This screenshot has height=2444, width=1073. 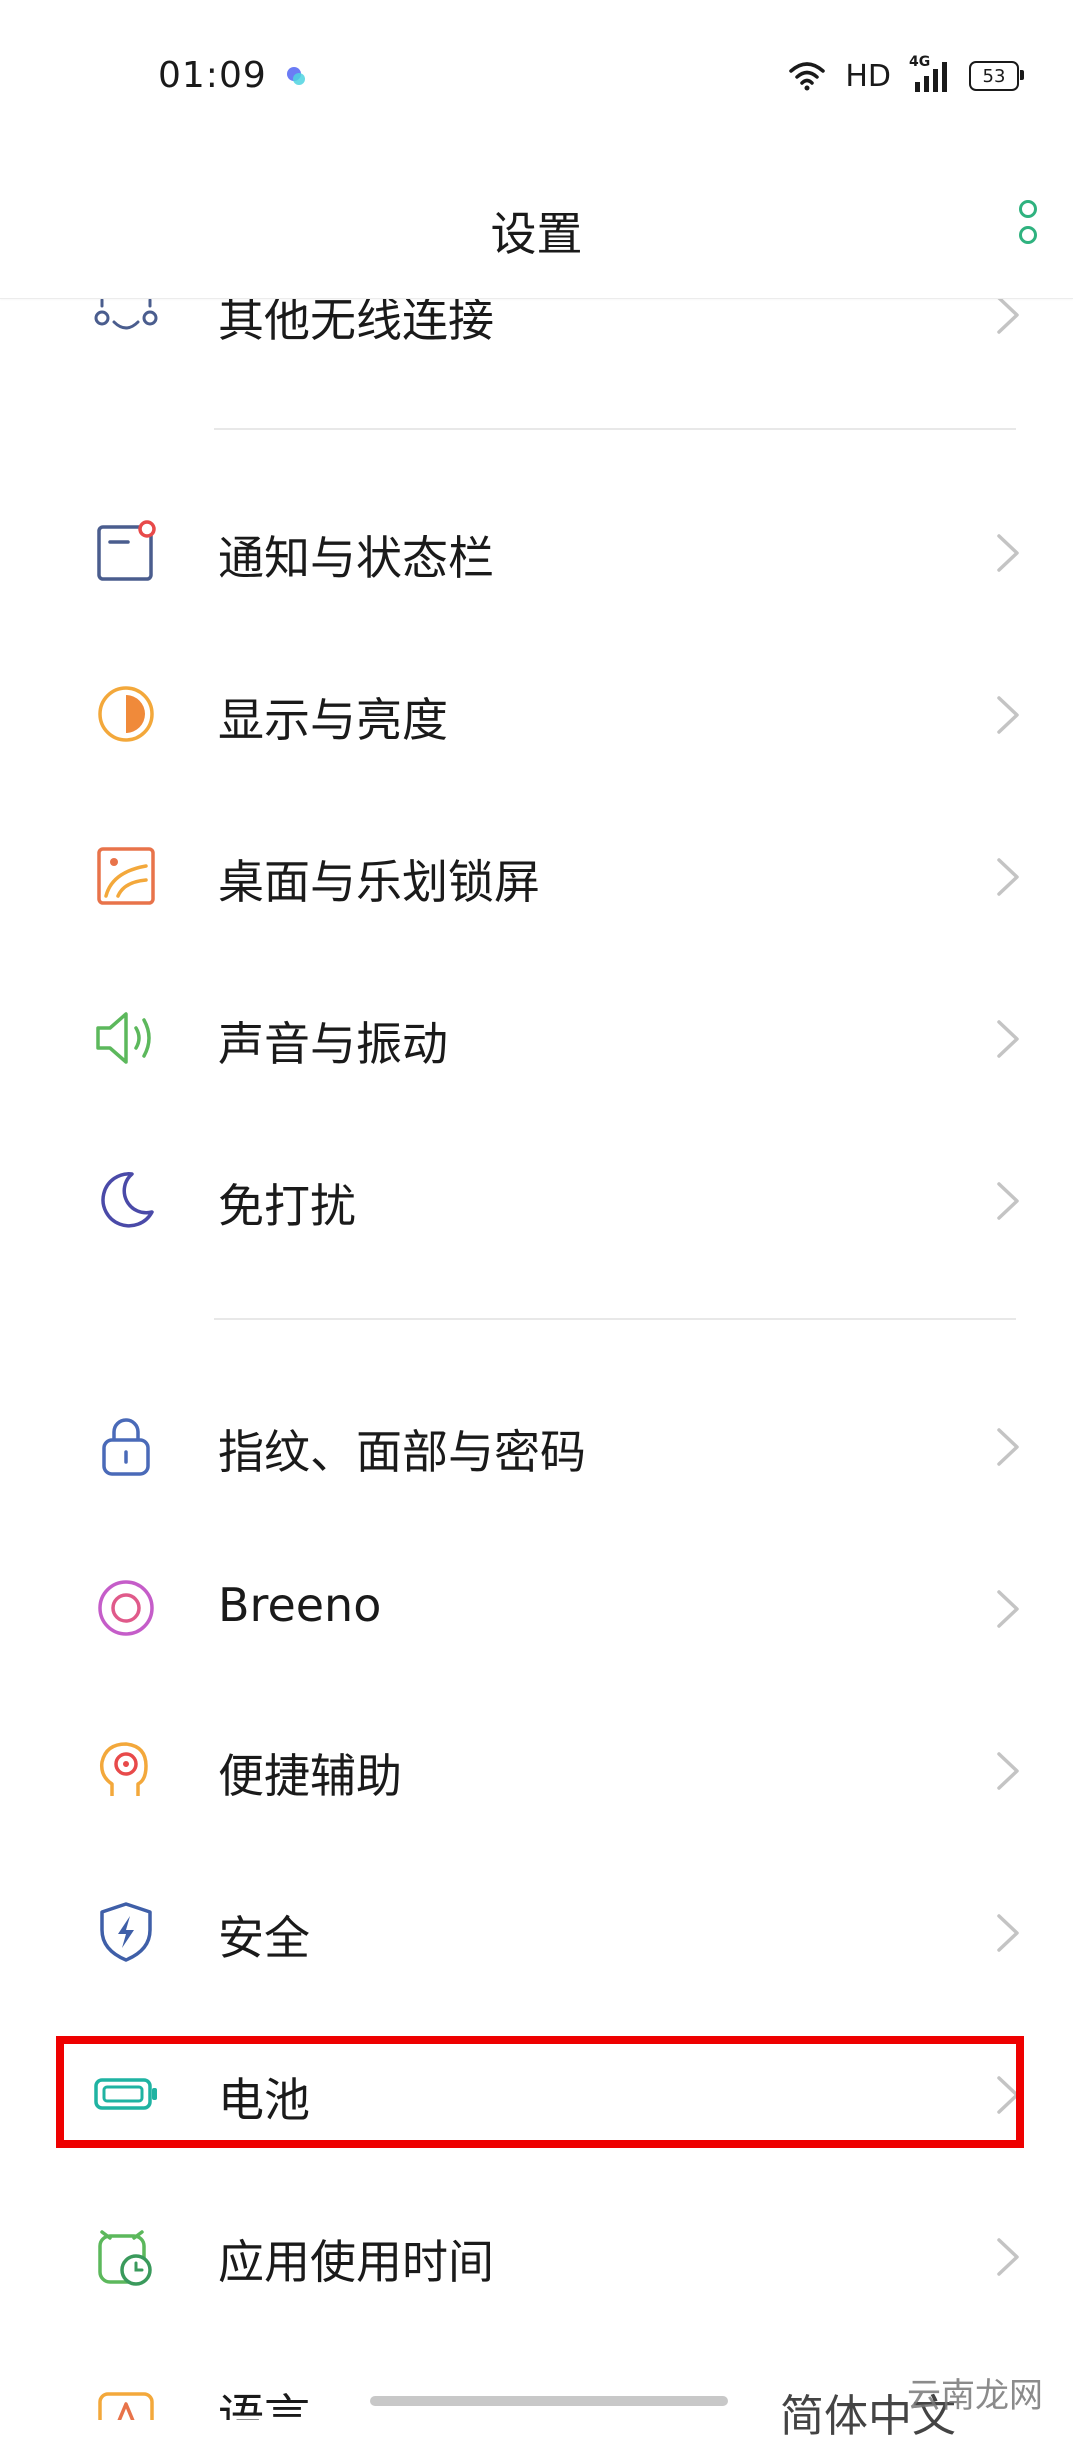 I want to click on battery-level: 53, so click(x=994, y=76).